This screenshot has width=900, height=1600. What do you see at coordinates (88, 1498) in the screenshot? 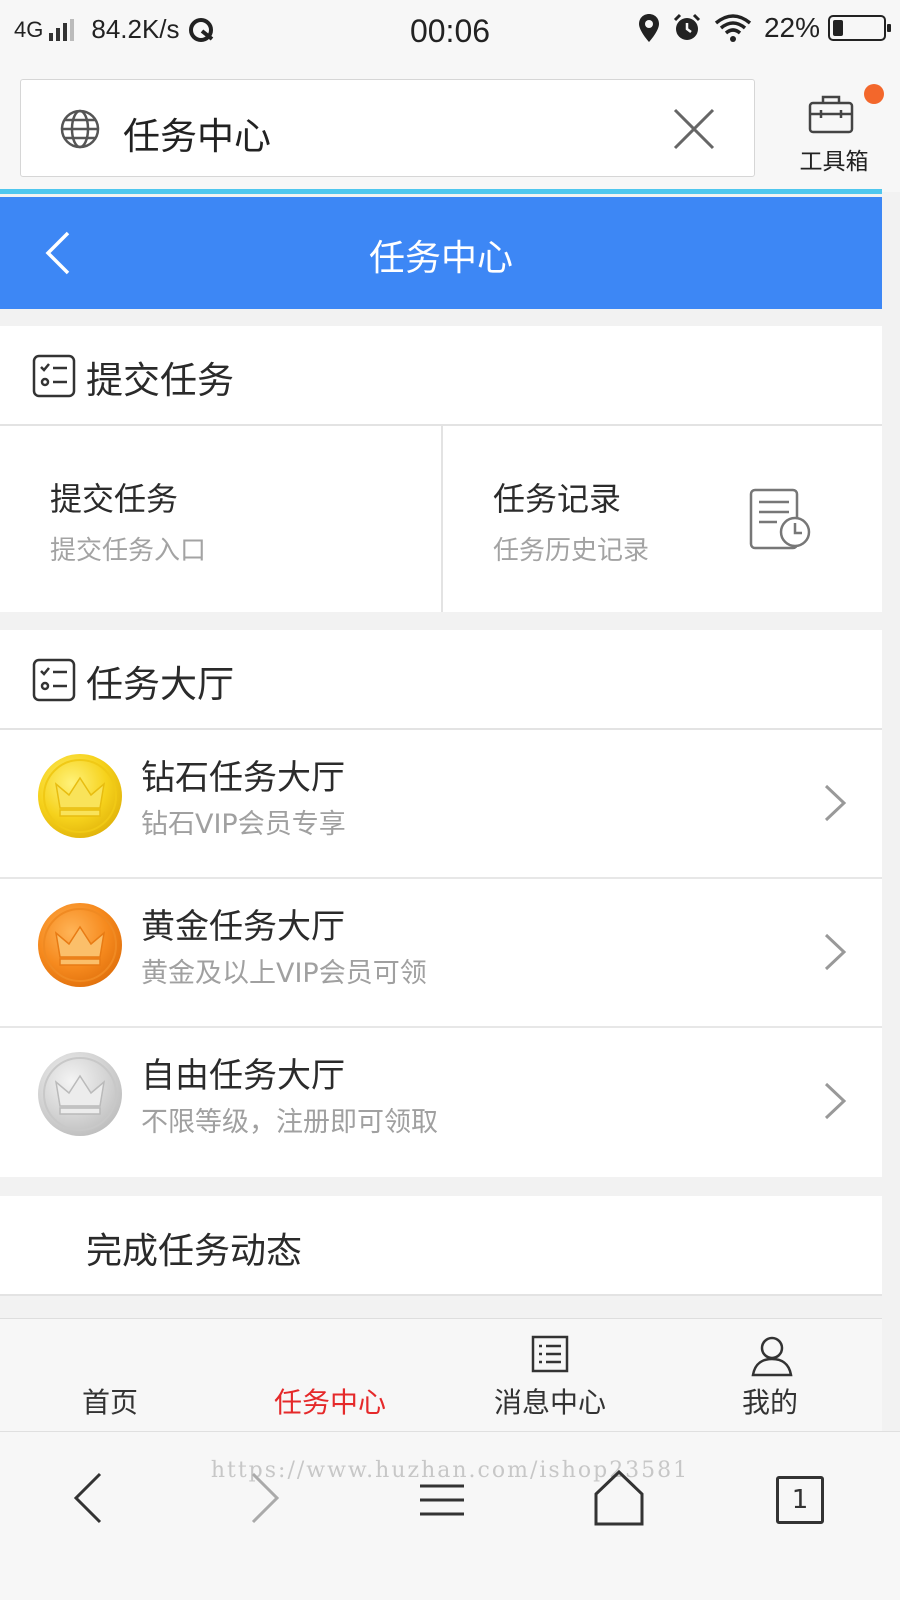
I see `browser-back-icon` at bounding box center [88, 1498].